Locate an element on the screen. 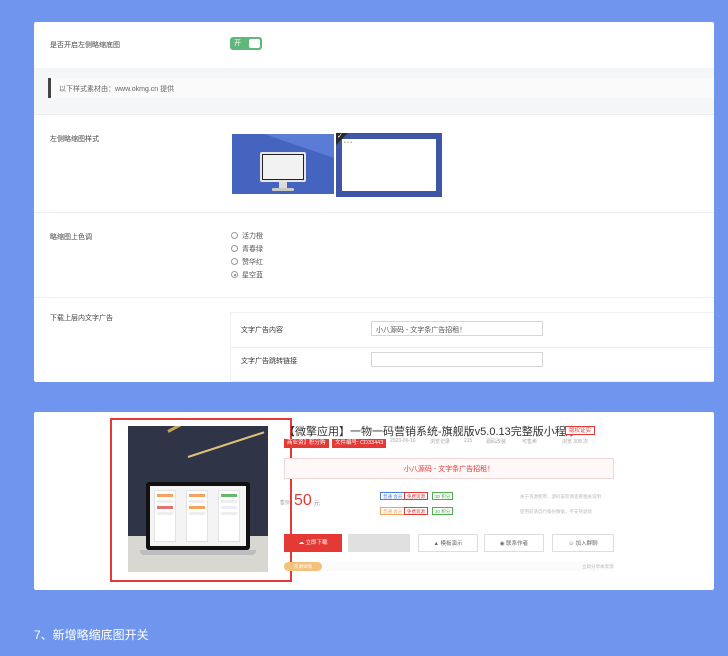  style-label: 左侧略缩图样式 is located at coordinates (74, 139).